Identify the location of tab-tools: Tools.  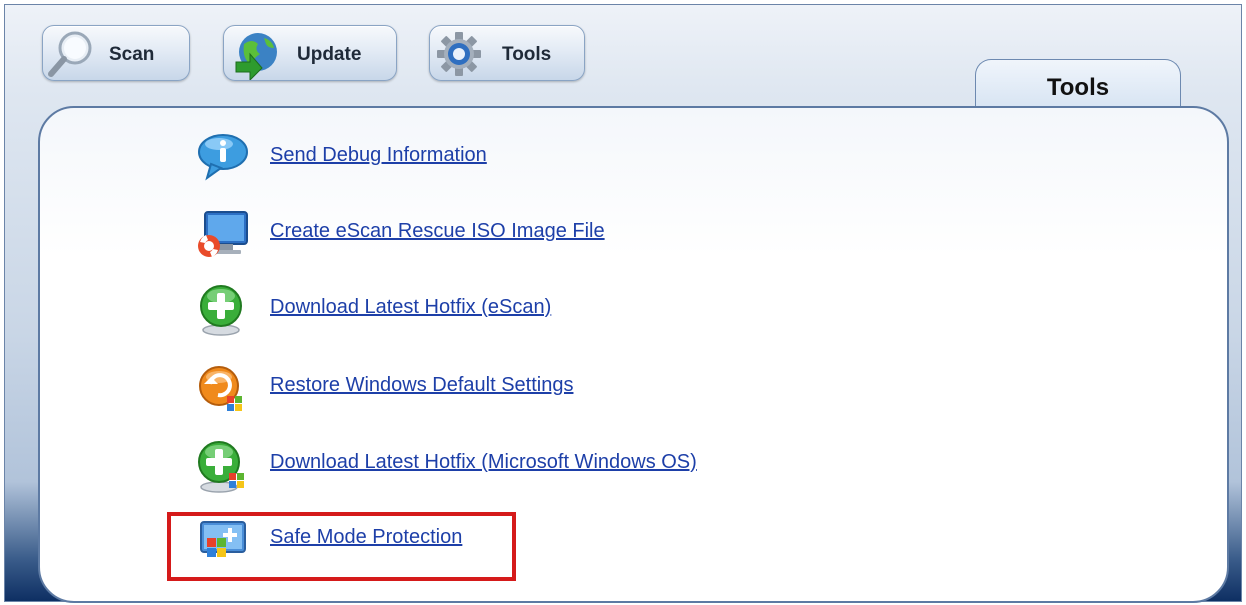
(1078, 84).